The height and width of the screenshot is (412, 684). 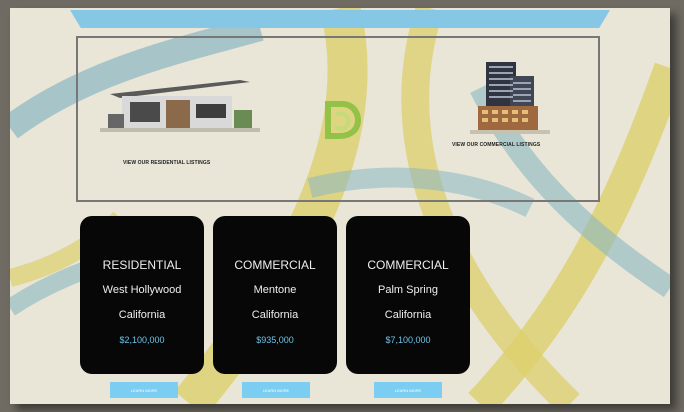 What do you see at coordinates (408, 340) in the screenshot?
I see `property-price: $7,100,000` at bounding box center [408, 340].